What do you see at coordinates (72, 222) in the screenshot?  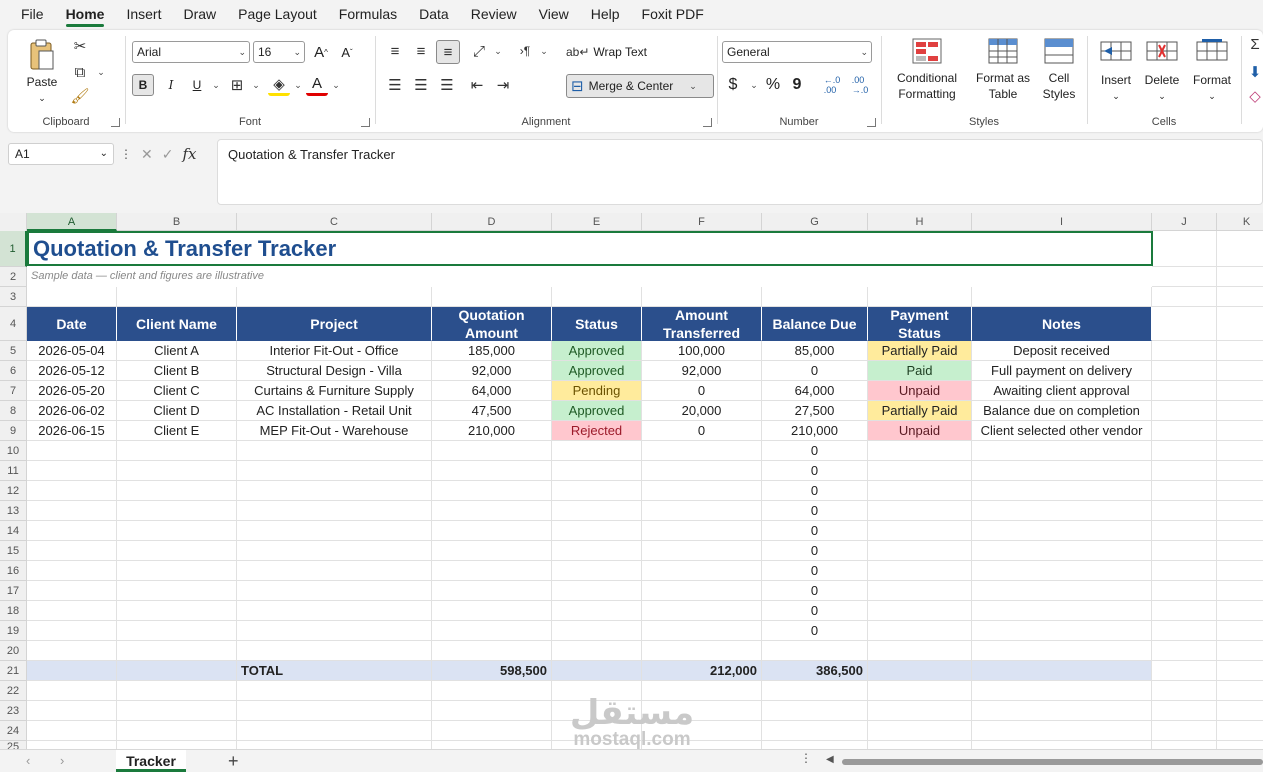 I see `column-header-a: A` at bounding box center [72, 222].